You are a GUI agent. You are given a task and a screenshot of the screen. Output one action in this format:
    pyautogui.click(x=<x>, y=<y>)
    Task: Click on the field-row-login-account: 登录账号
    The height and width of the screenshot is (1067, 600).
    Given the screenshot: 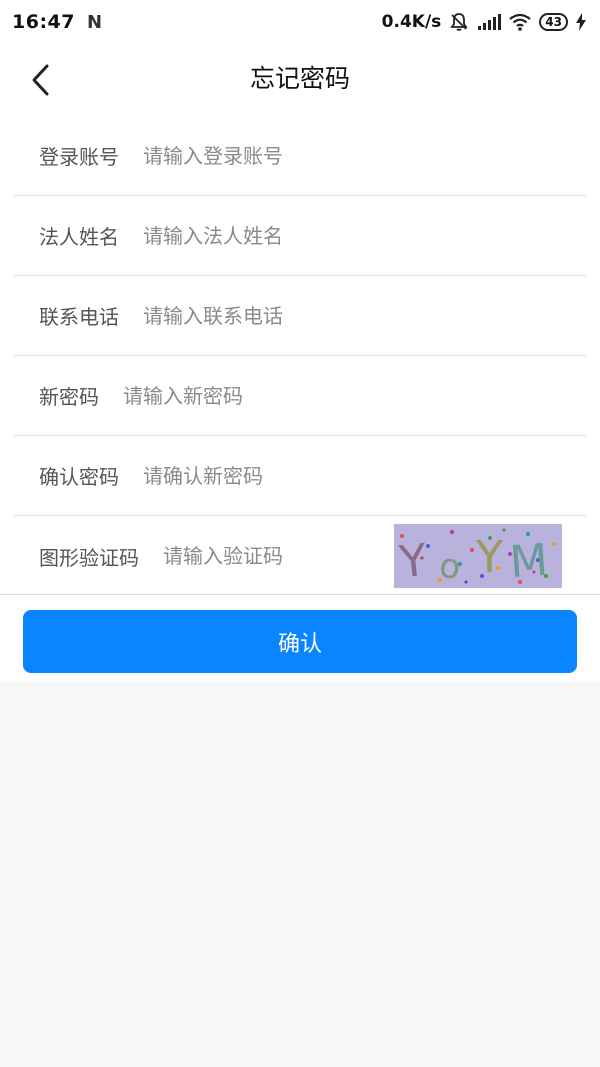 What is the action you would take?
    pyautogui.click(x=300, y=156)
    